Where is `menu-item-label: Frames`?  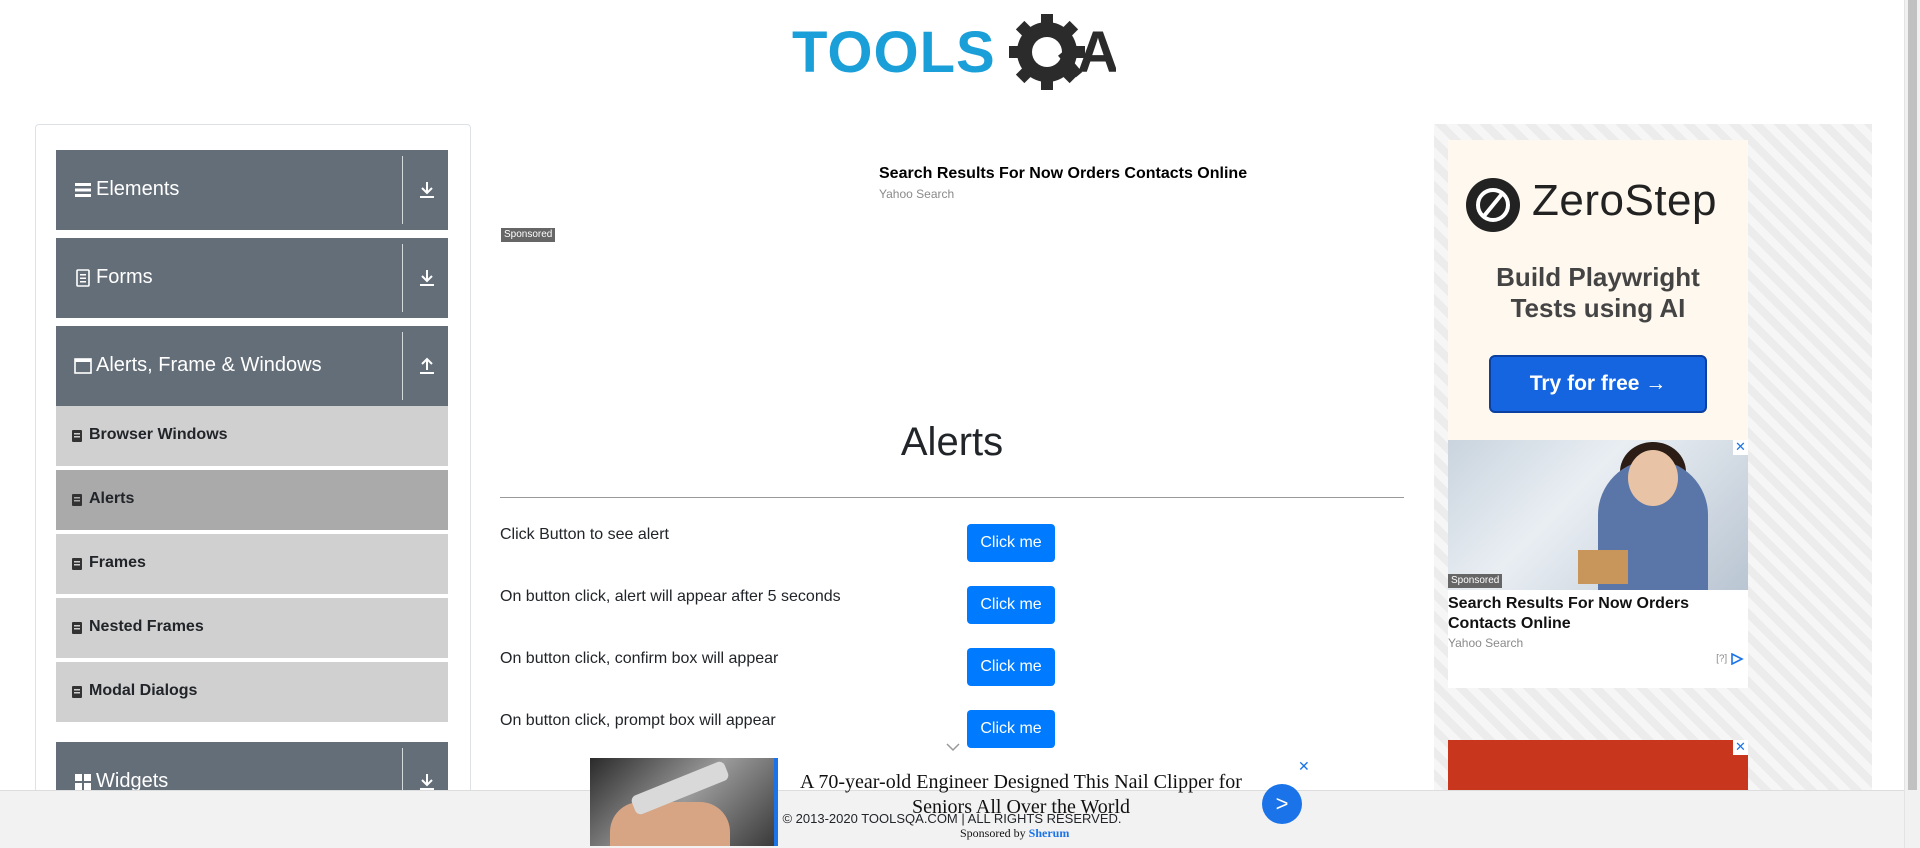 menu-item-label: Frames is located at coordinates (117, 562).